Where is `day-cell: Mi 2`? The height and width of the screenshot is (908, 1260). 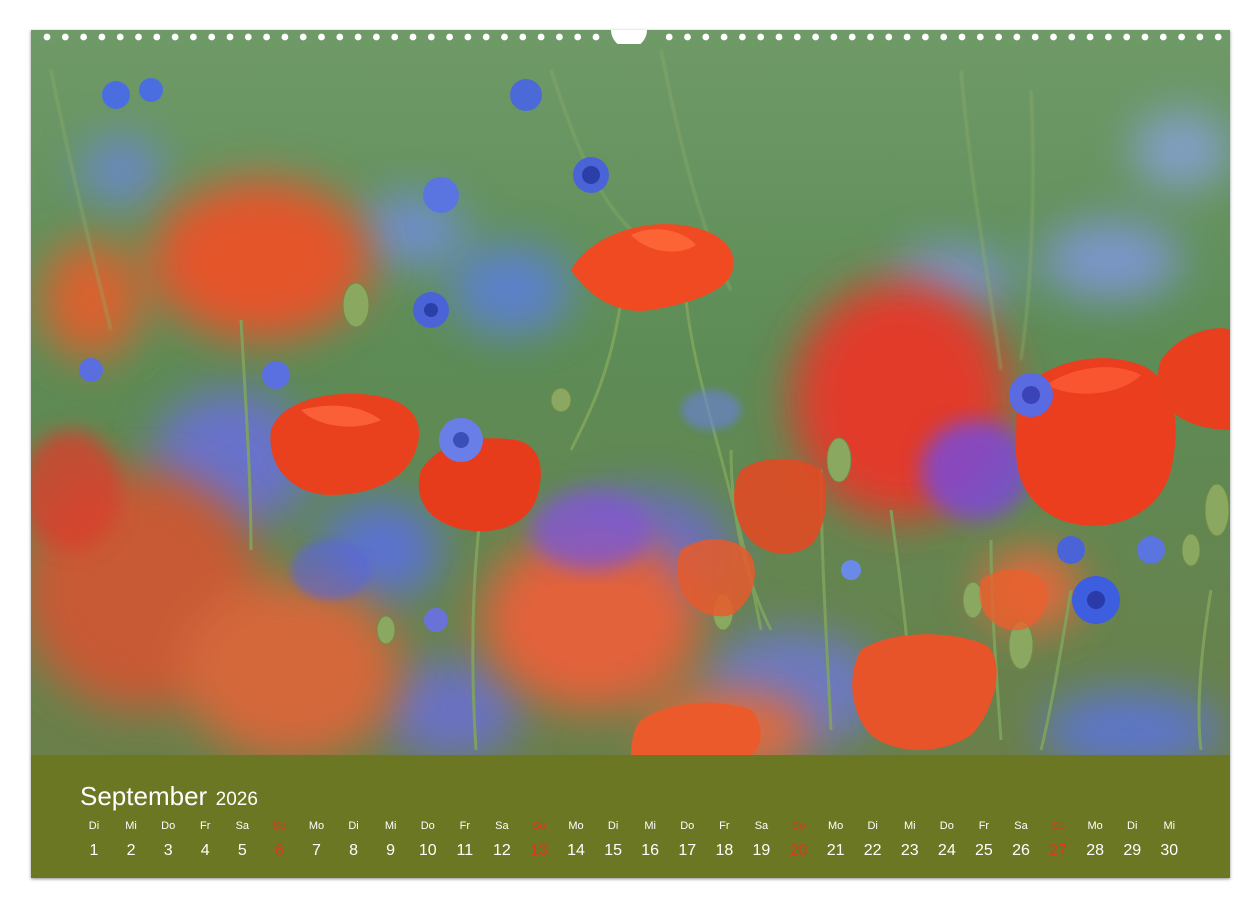 day-cell: Mi 2 is located at coordinates (131, 840).